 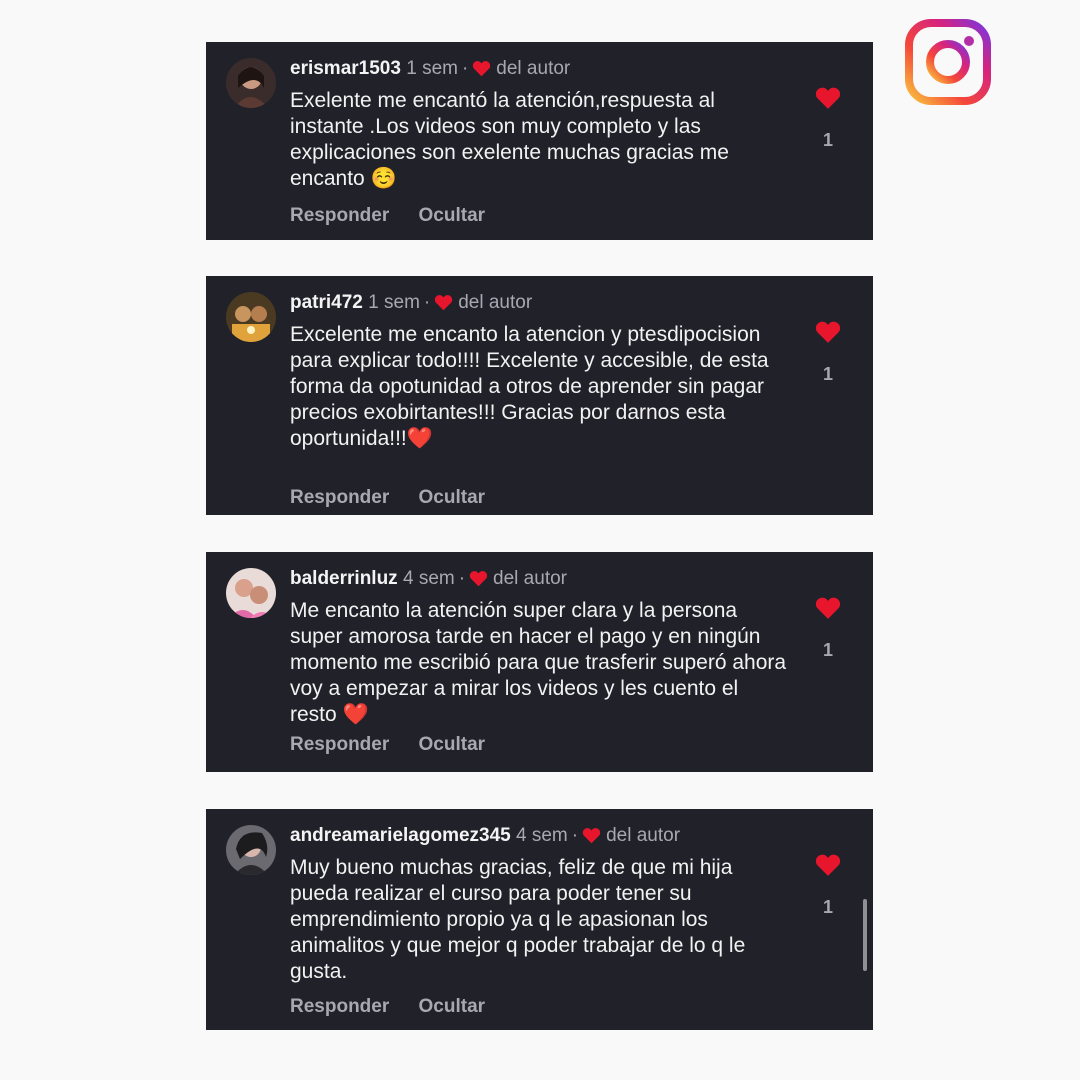 What do you see at coordinates (948, 62) in the screenshot?
I see `instagram-logo-icon` at bounding box center [948, 62].